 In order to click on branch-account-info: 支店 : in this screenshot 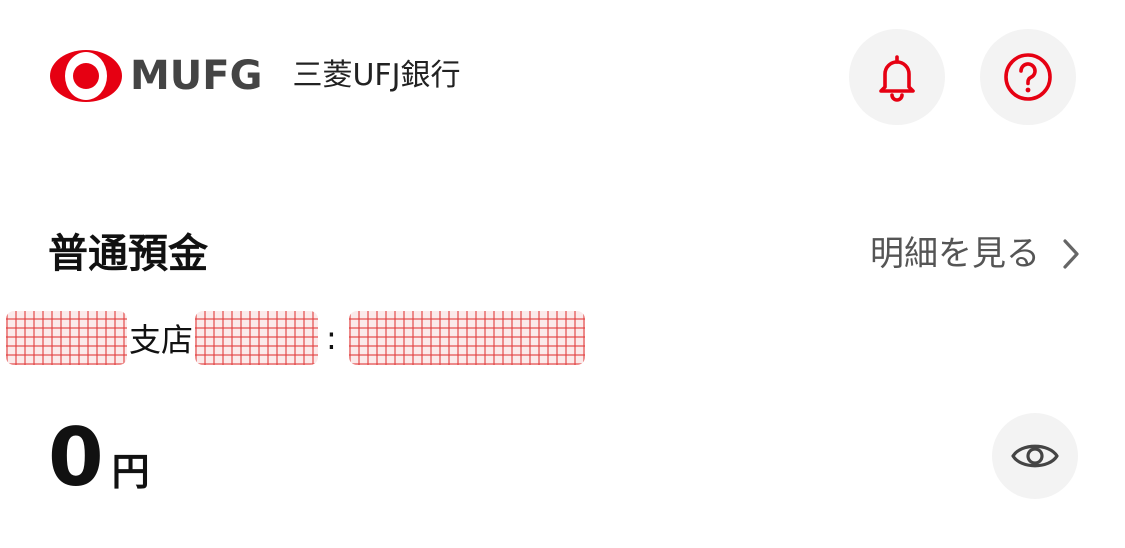, I will do `click(292, 338)`.